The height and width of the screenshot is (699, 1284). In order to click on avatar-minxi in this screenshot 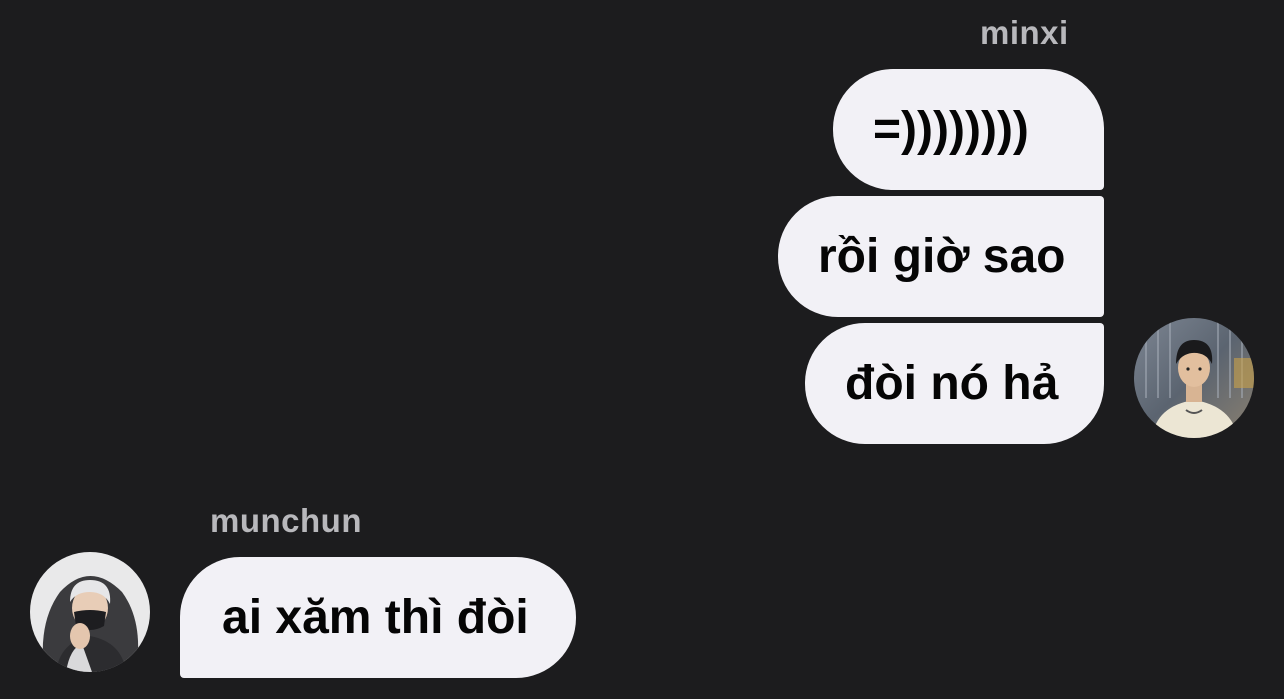, I will do `click(1194, 378)`.